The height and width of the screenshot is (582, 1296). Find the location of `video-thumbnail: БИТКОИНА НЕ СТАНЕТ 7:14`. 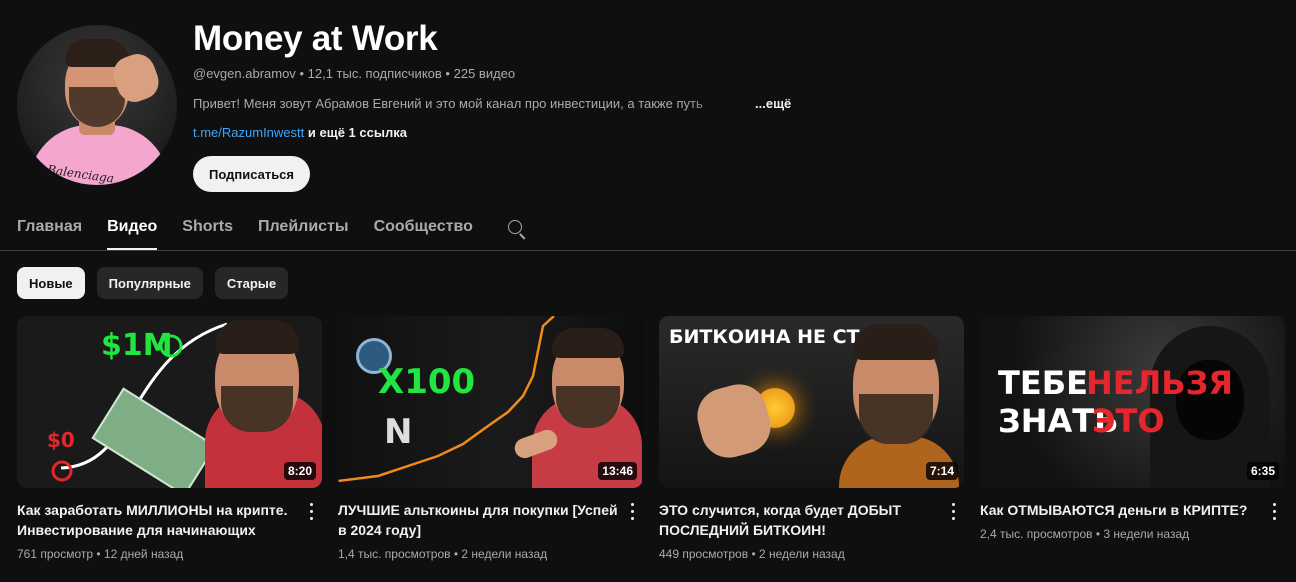

video-thumbnail: БИТКОИНА НЕ СТАНЕТ 7:14 is located at coordinates (811, 402).